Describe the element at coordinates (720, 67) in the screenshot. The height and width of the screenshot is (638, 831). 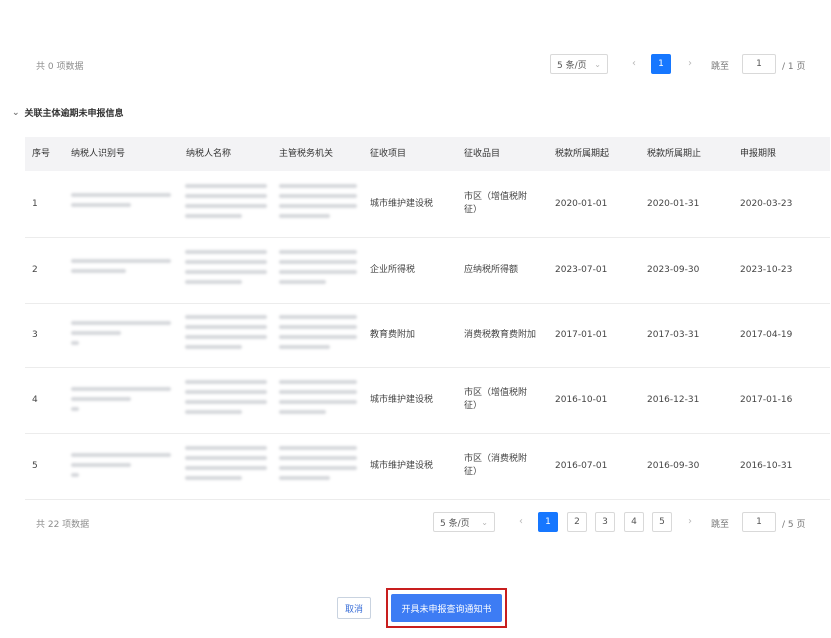
I see `top-jump-label: 跳至` at that location.